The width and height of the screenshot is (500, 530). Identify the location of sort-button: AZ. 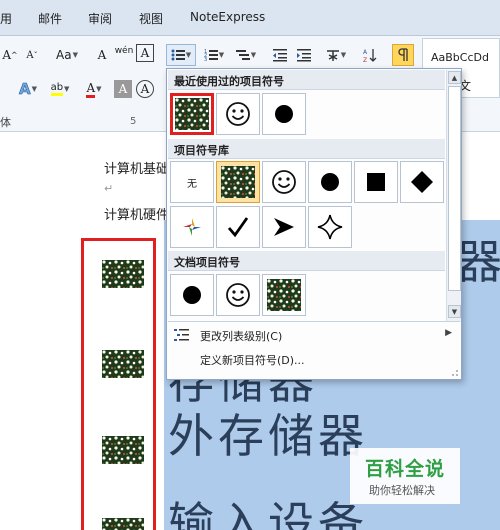
(370, 55).